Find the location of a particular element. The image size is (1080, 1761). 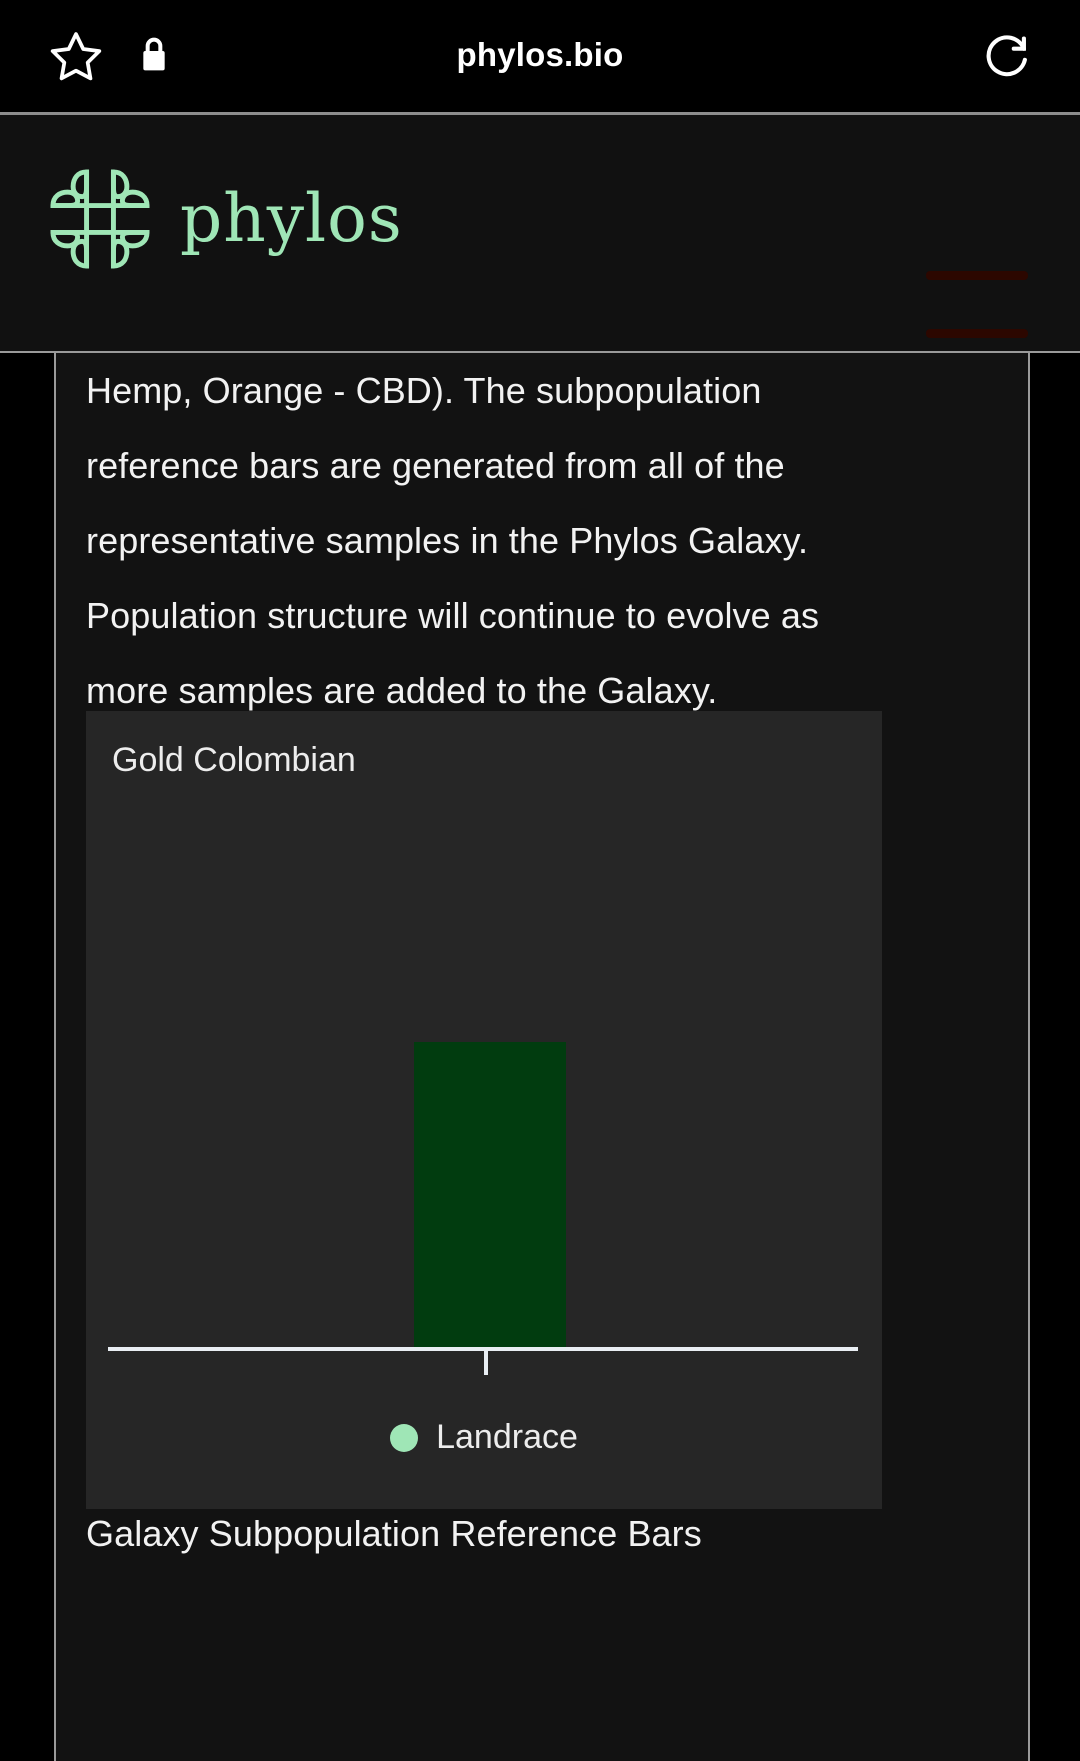

phylos-knot-logo-icon is located at coordinates (100, 219).